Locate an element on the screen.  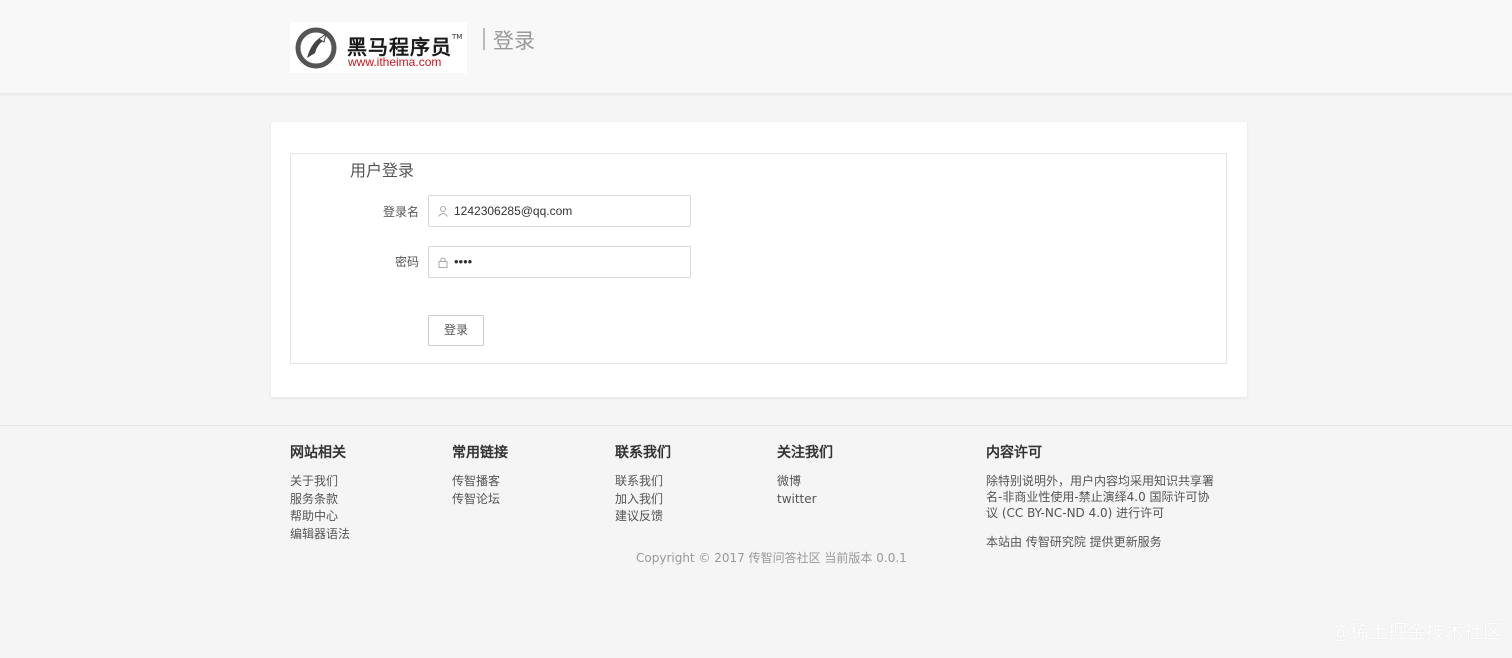
footer-column-title: 联系我们 is located at coordinates (643, 453).